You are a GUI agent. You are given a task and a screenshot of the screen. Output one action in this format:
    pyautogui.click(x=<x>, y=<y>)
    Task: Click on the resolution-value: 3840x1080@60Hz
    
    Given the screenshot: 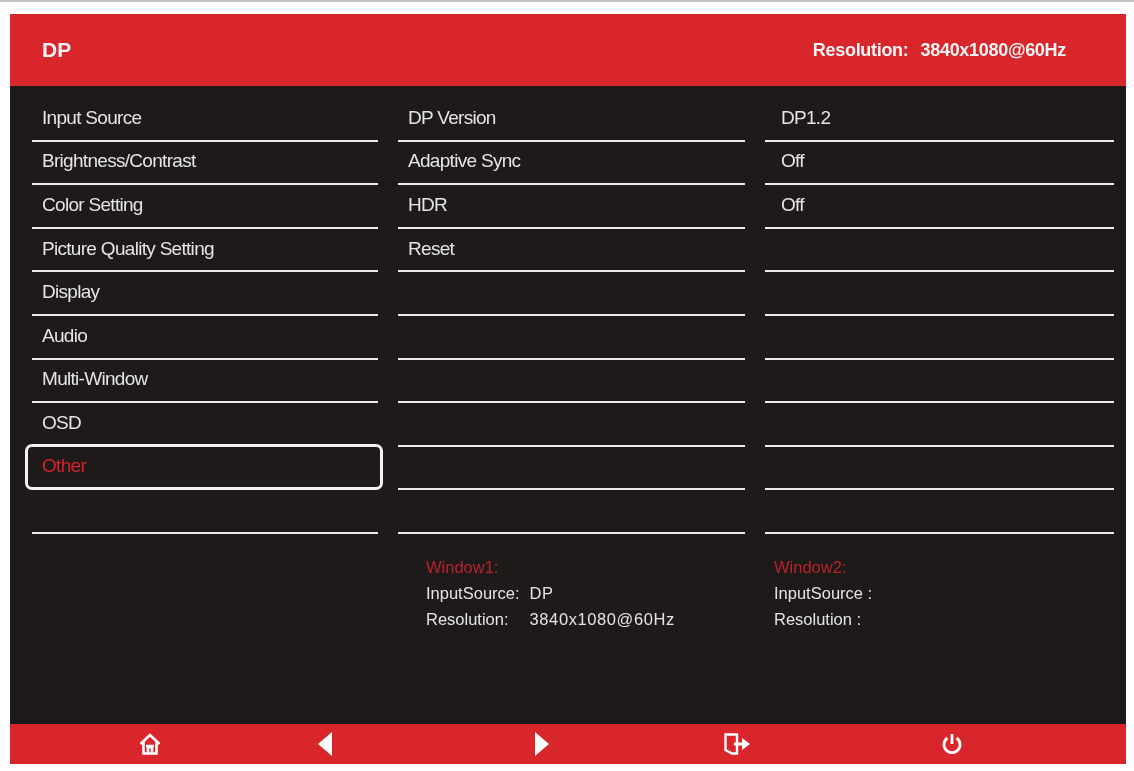 What is the action you would take?
    pyautogui.click(x=993, y=50)
    